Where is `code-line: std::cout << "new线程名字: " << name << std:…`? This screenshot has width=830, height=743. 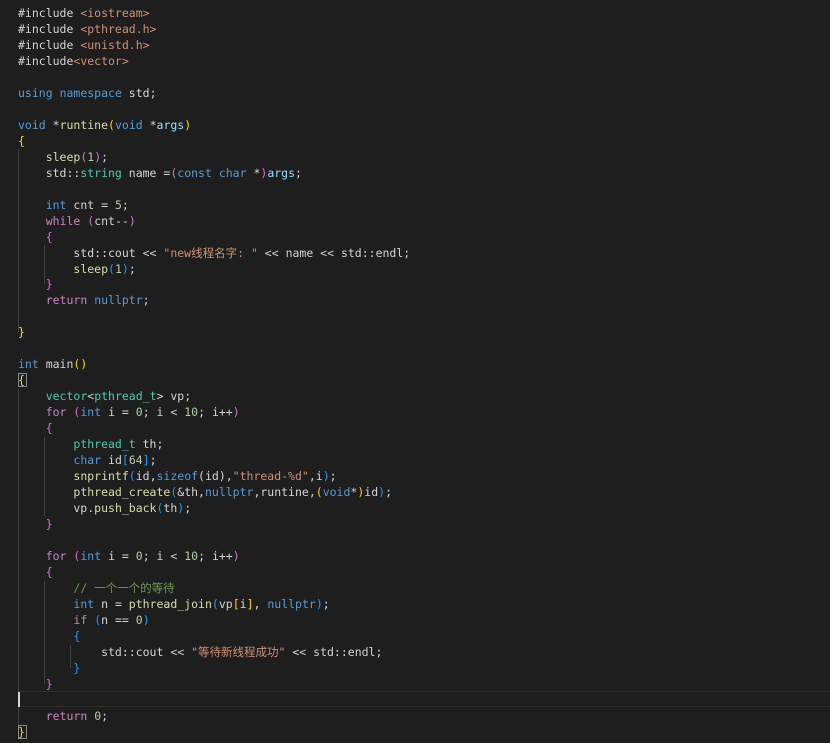
code-line: std::cout << "new线程名字: " << name << std:… is located at coordinates (214, 253).